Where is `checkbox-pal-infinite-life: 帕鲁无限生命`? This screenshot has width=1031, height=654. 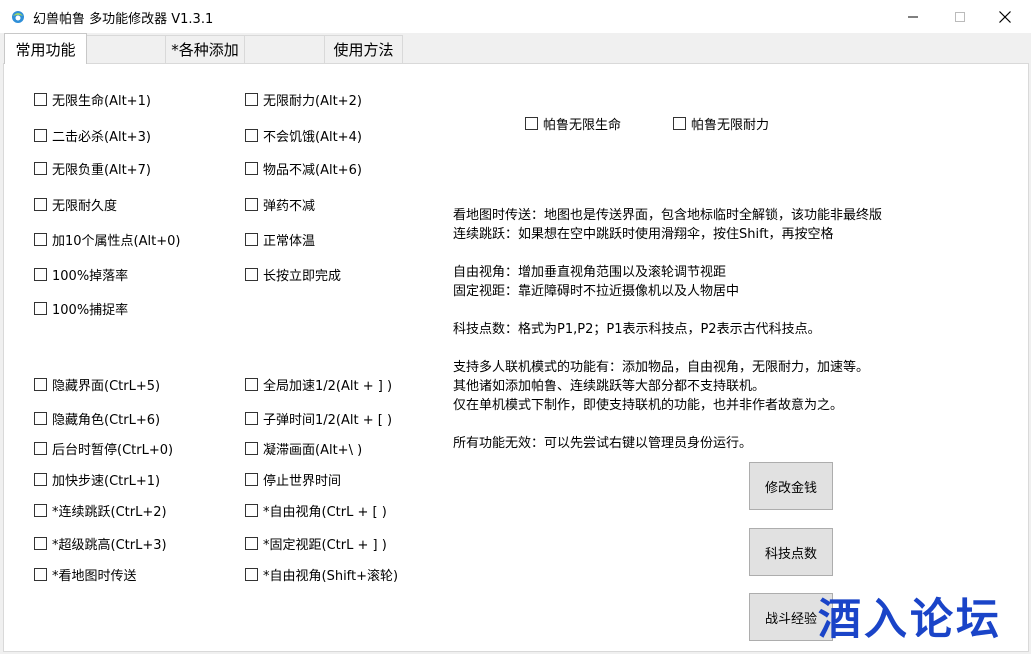 checkbox-pal-infinite-life: 帕鲁无限生命 is located at coordinates (573, 123).